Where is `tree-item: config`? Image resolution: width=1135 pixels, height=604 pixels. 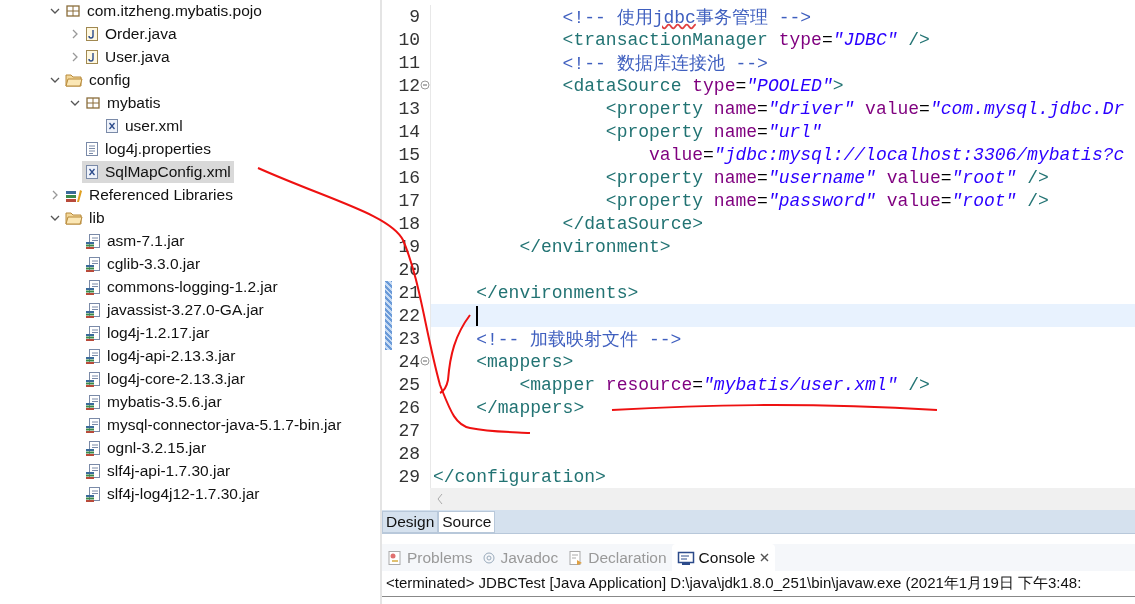
tree-item: config is located at coordinates (98, 79).